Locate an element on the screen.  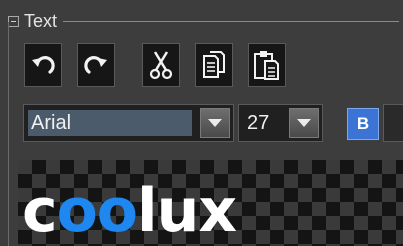
cut-button is located at coordinates (161, 65).